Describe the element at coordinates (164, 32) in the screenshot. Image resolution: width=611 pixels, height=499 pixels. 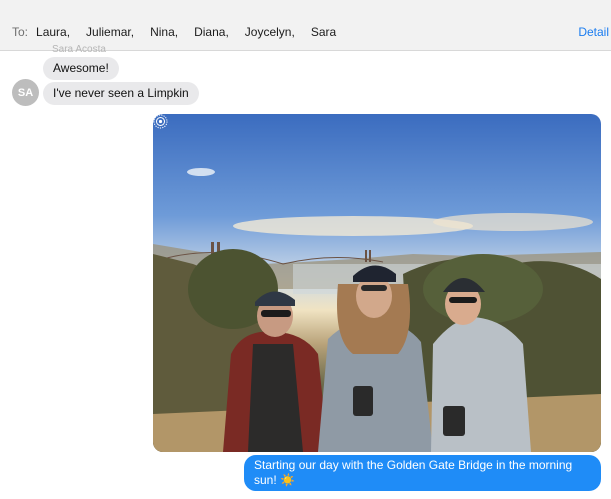
I see `recipient-nina: Nina,` at that location.